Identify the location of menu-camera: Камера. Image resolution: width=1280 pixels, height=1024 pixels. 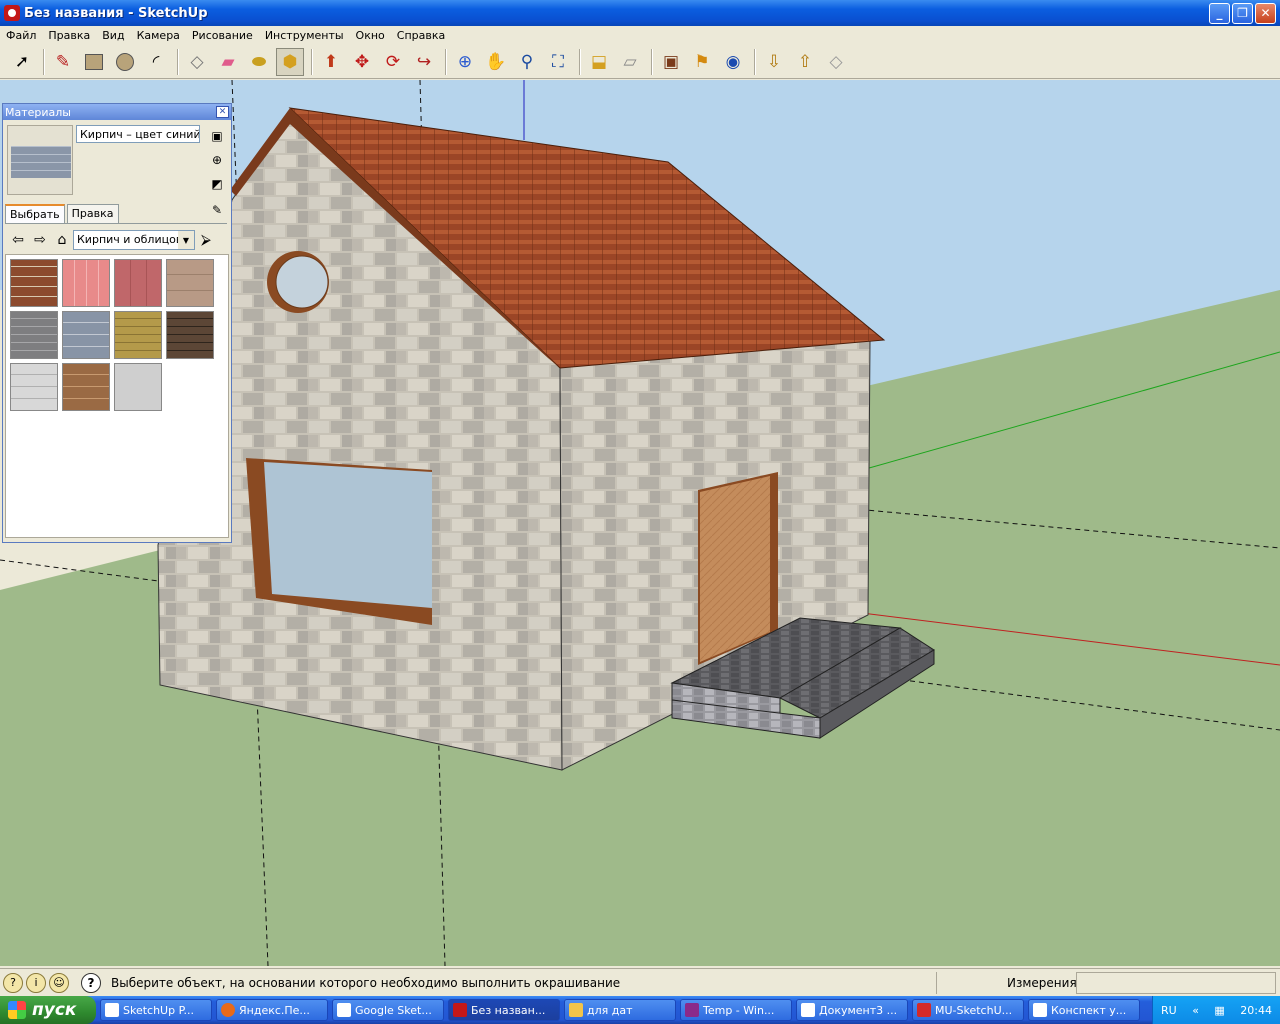
(158, 35).